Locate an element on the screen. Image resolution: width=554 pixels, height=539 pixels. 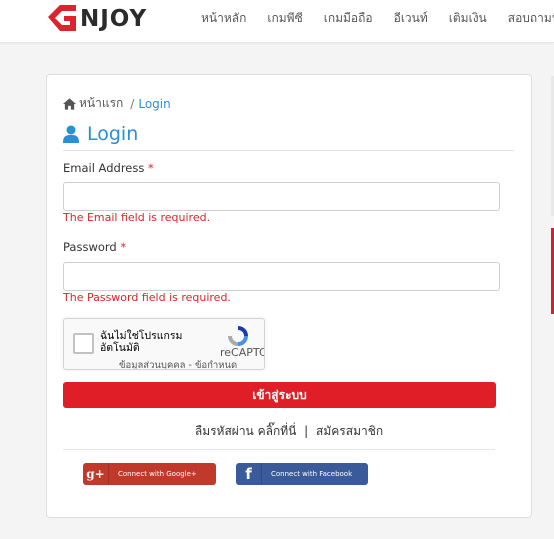
nav-item-mobile-games: เกมมือถือ is located at coordinates (348, 18).